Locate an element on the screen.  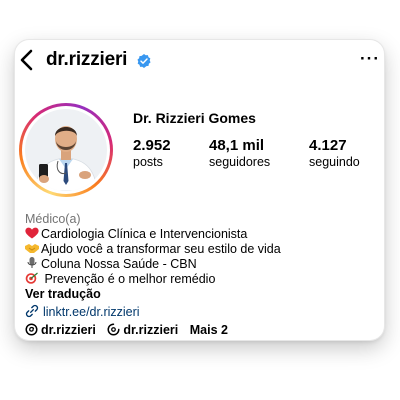
profile-category: Médico(a) is located at coordinates (53, 219).